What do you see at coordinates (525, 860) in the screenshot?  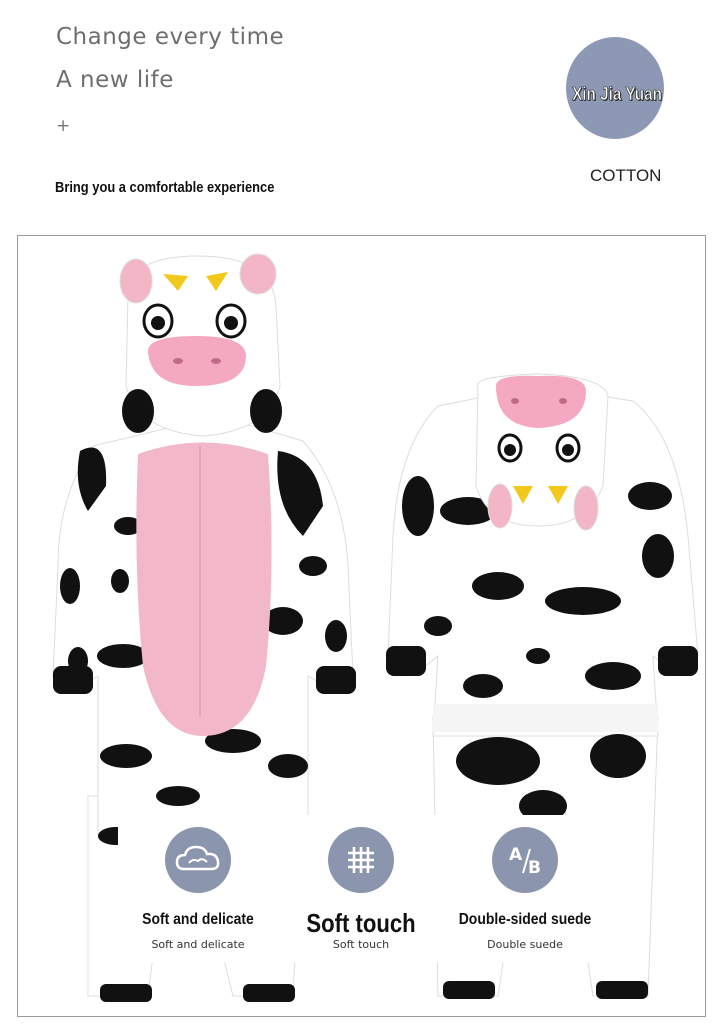 I see `ab-icon: A B` at bounding box center [525, 860].